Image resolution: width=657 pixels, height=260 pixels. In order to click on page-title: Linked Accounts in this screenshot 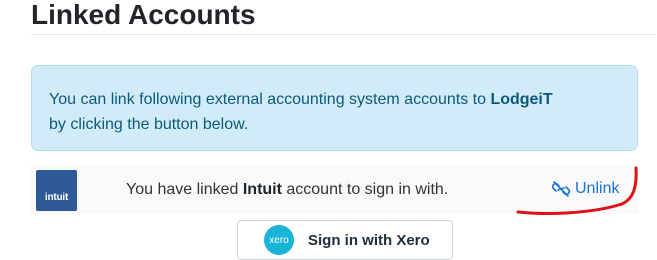, I will do `click(143, 15)`.